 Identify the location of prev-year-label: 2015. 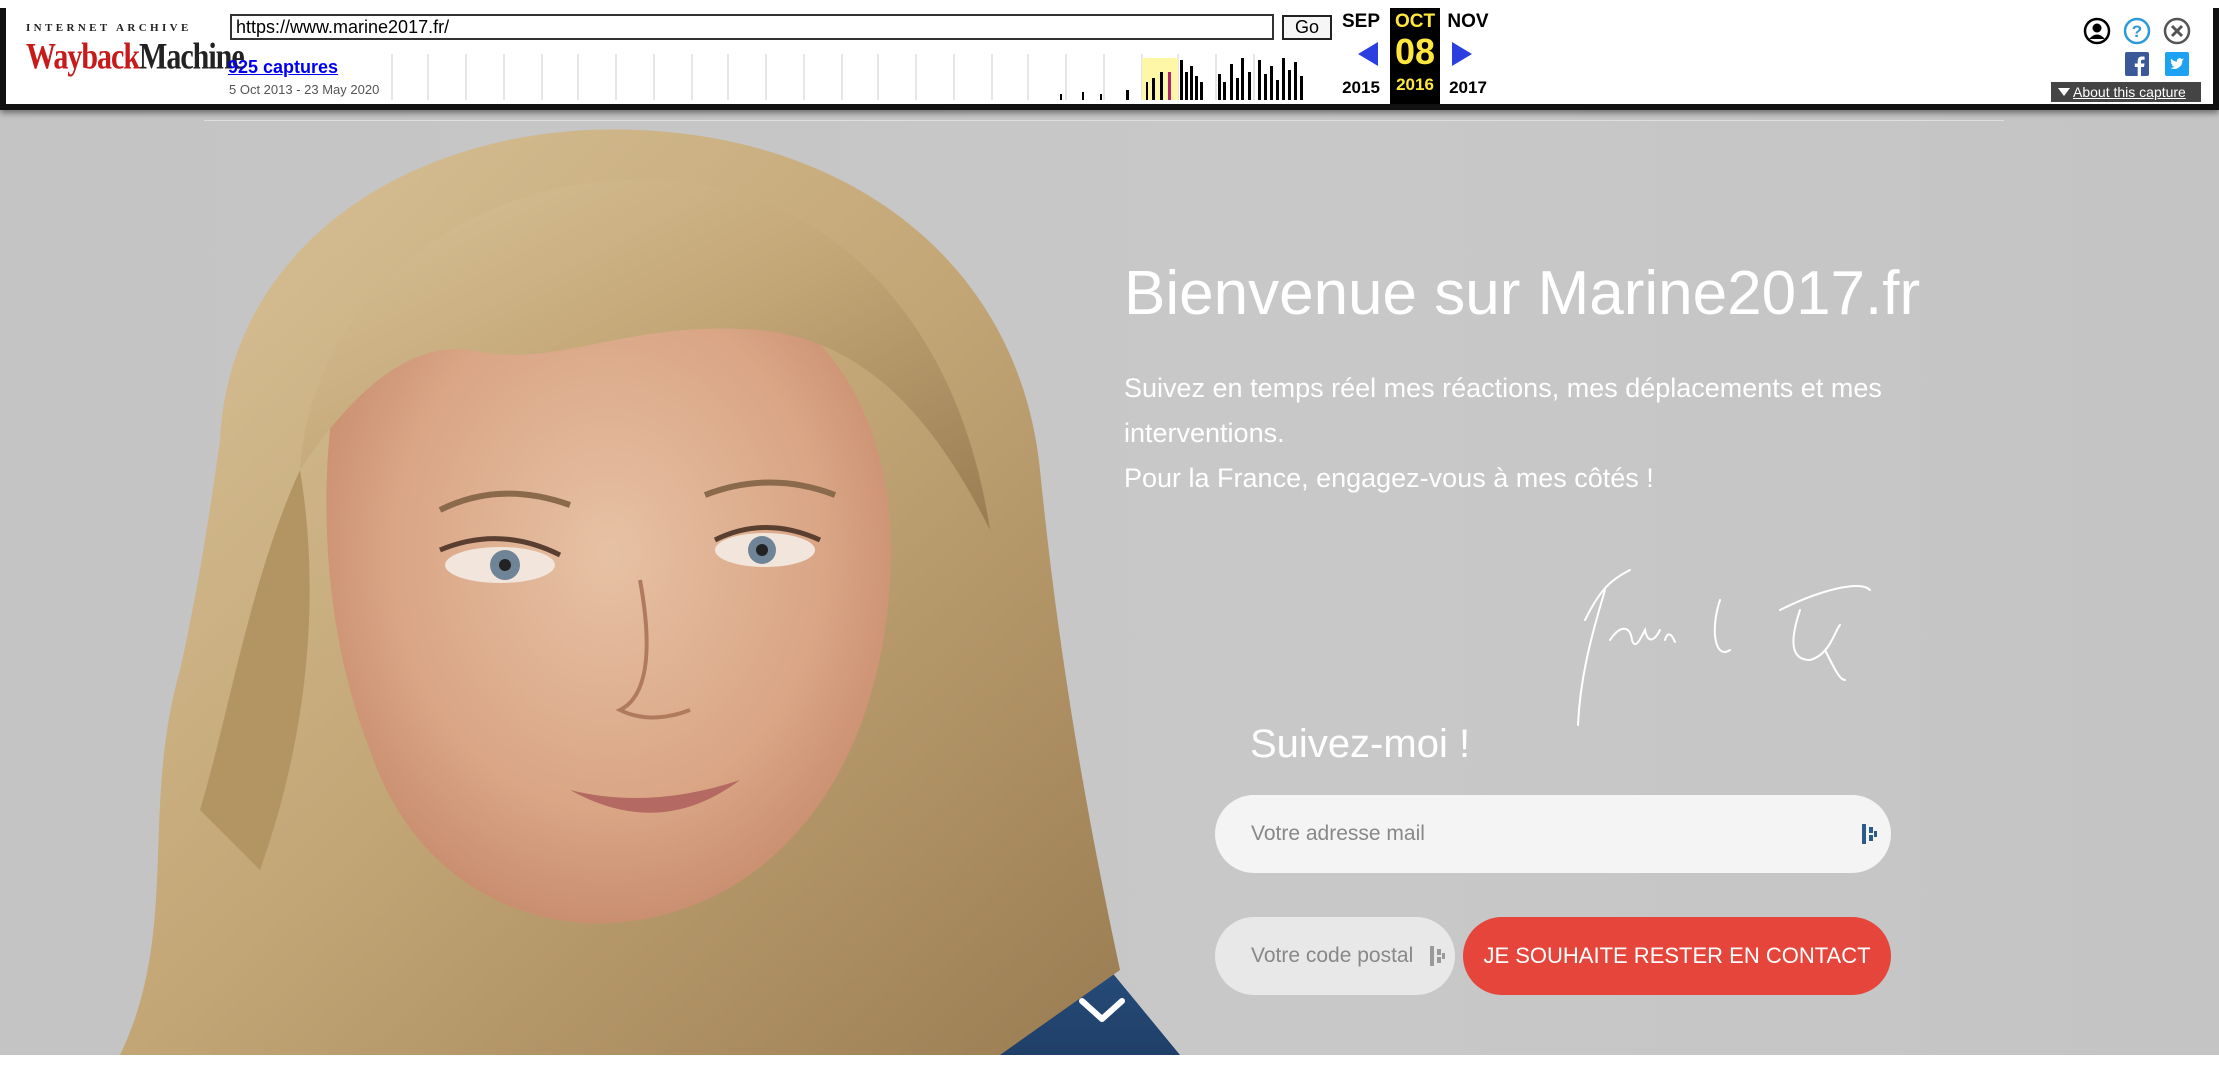
(1361, 88).